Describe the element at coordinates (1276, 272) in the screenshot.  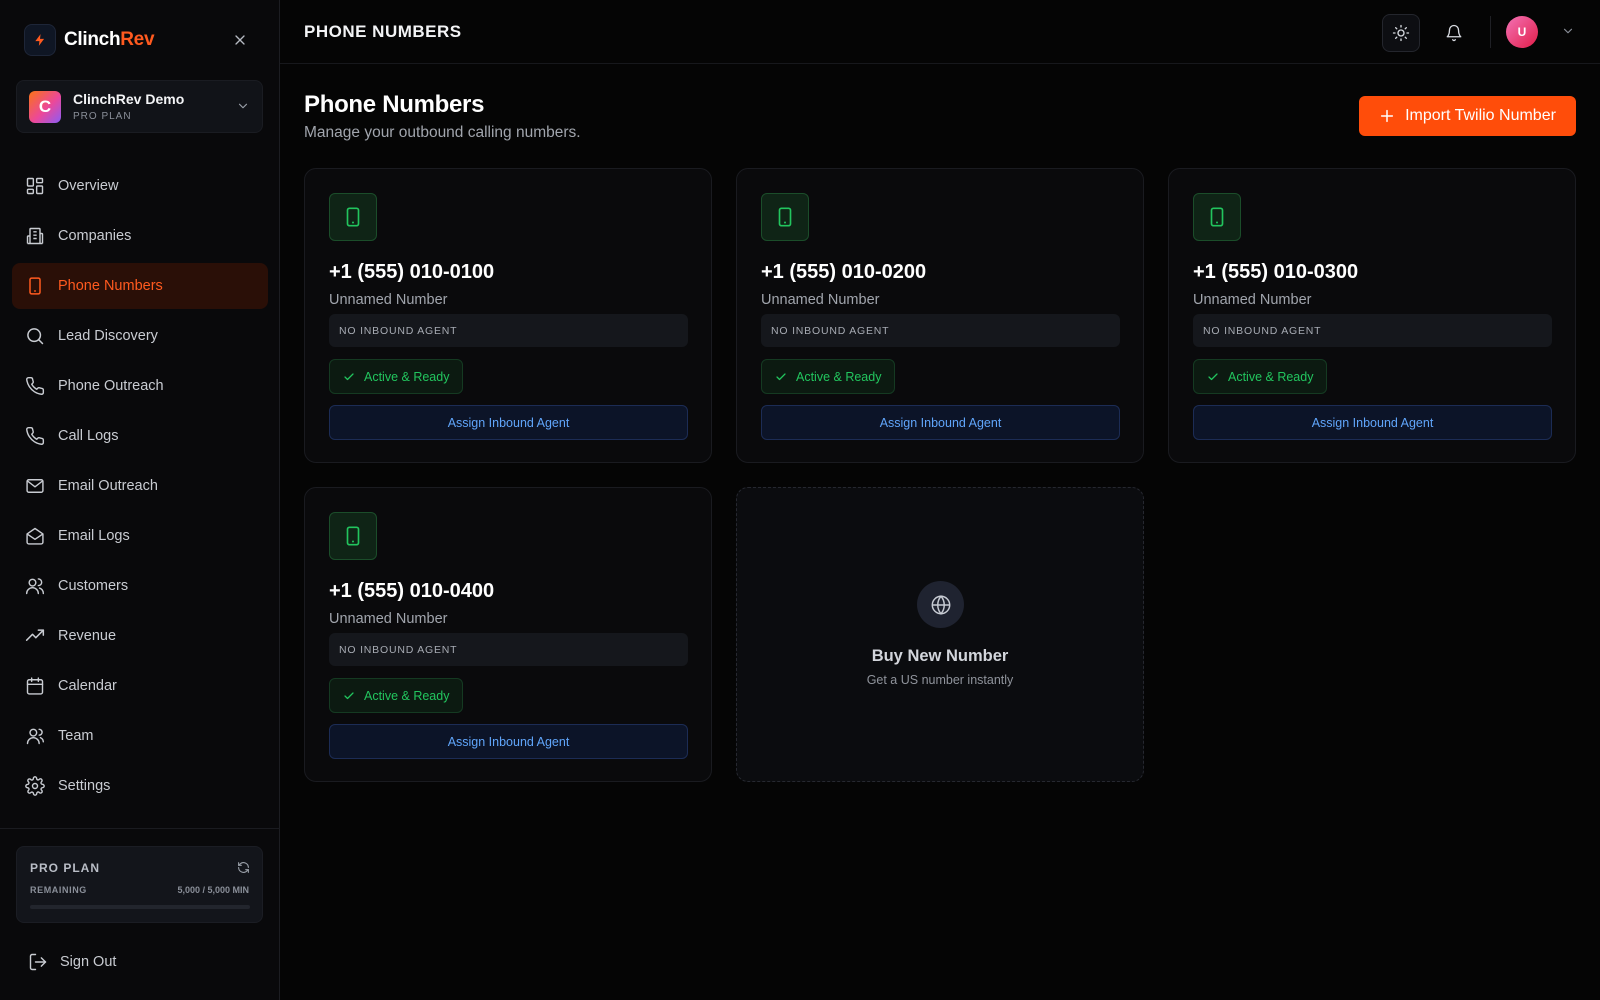
I see `phone-number: +1 (555) 010-0300` at that location.